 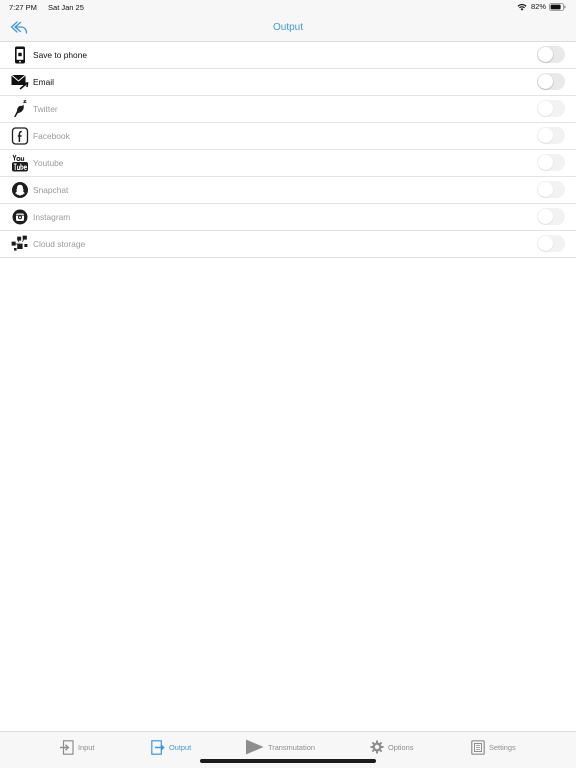 I want to click on output-row-cloud-storage: Cloud storage, so click(x=288, y=244).